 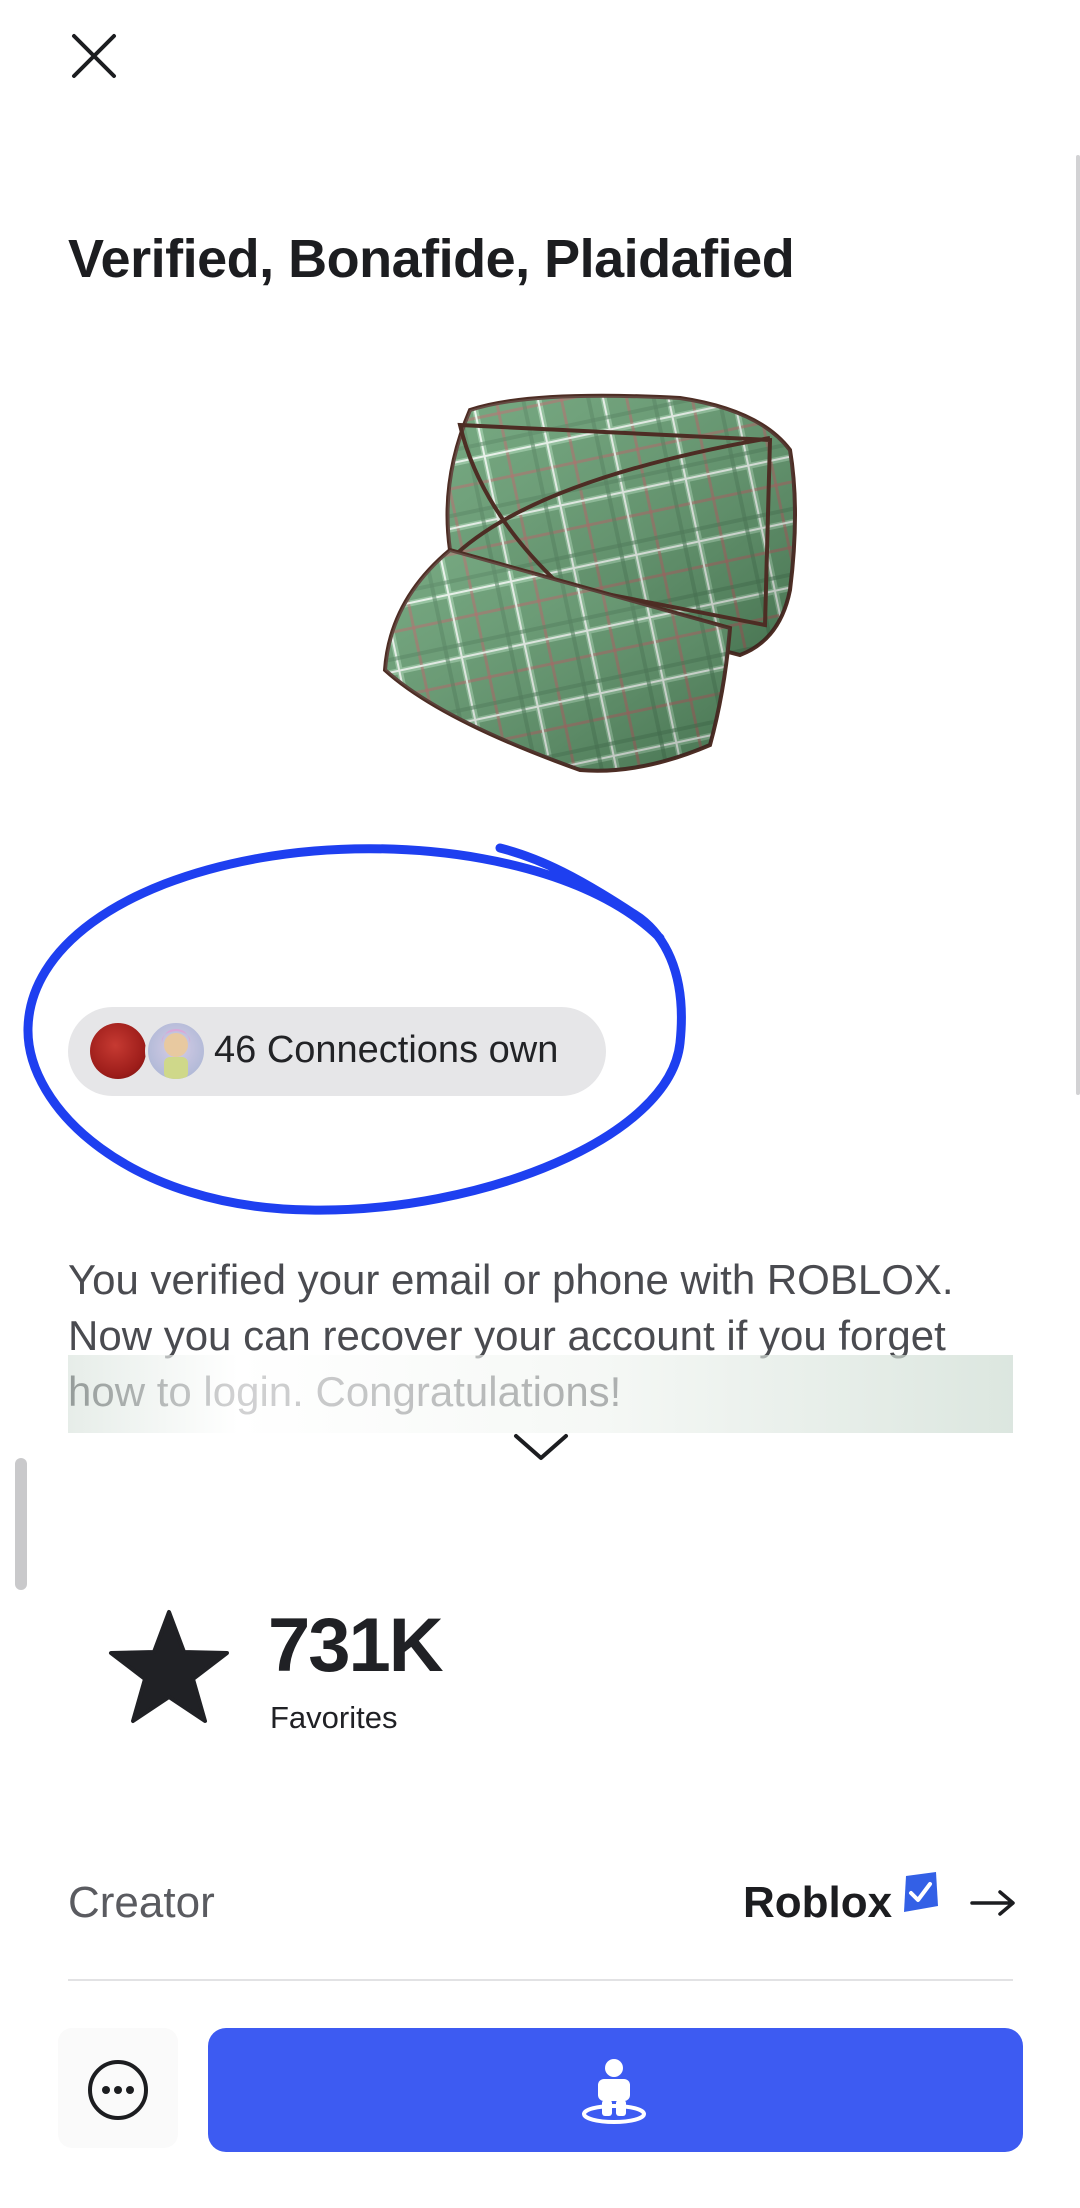 What do you see at coordinates (1078, 625) in the screenshot?
I see `page-scrollbar` at bounding box center [1078, 625].